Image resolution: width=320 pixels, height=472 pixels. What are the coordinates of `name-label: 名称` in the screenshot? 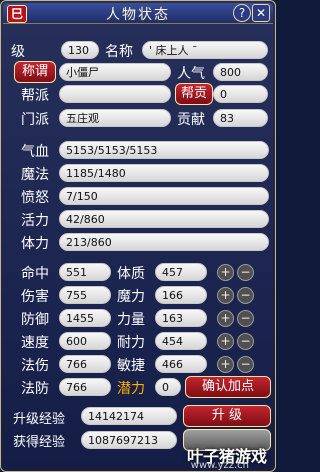 It's located at (119, 52).